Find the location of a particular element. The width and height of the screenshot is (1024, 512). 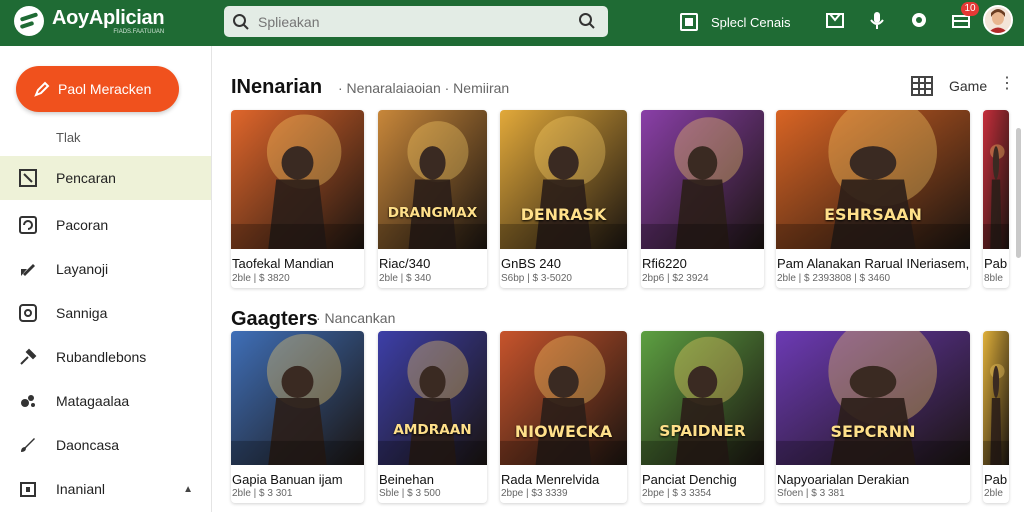

game-title: GnBS 240 is located at coordinates (531, 263).